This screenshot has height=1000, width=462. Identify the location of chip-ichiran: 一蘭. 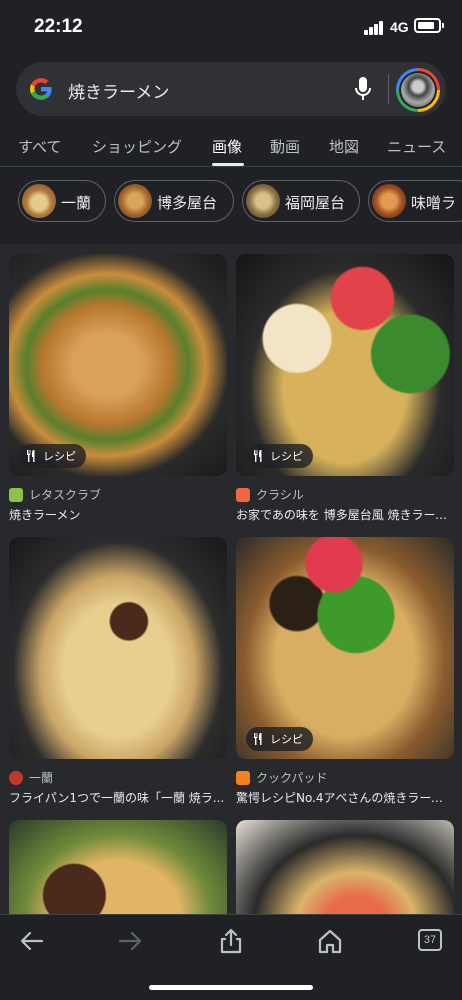
(62, 201).